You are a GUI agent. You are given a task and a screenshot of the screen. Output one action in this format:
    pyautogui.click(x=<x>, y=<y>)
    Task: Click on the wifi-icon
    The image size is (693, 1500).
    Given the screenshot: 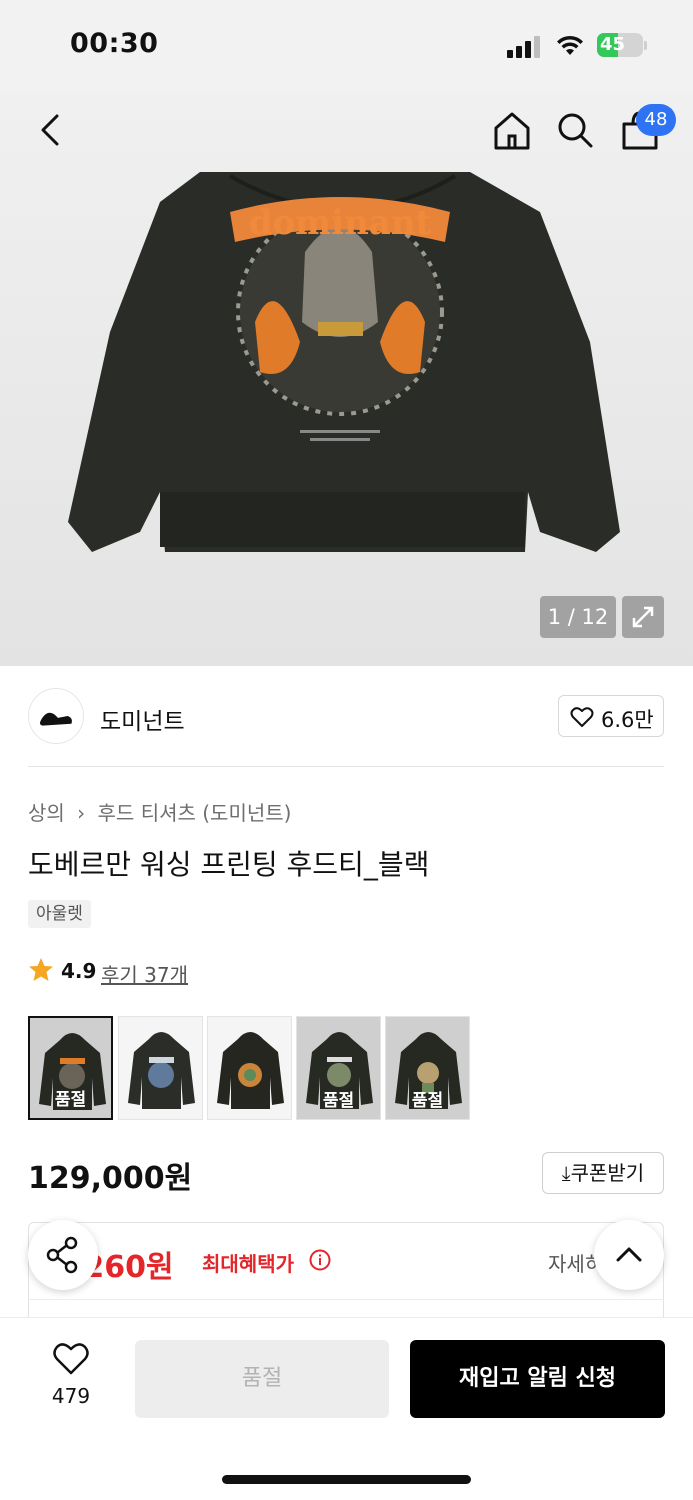 What is the action you would take?
    pyautogui.click(x=570, y=45)
    